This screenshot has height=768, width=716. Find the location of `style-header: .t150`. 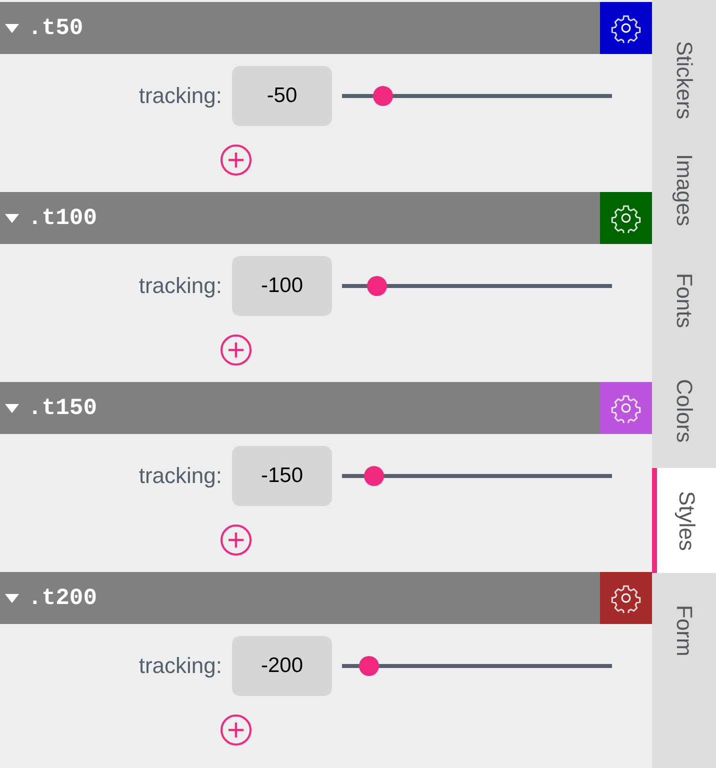

style-header: .t150 is located at coordinates (326, 408).